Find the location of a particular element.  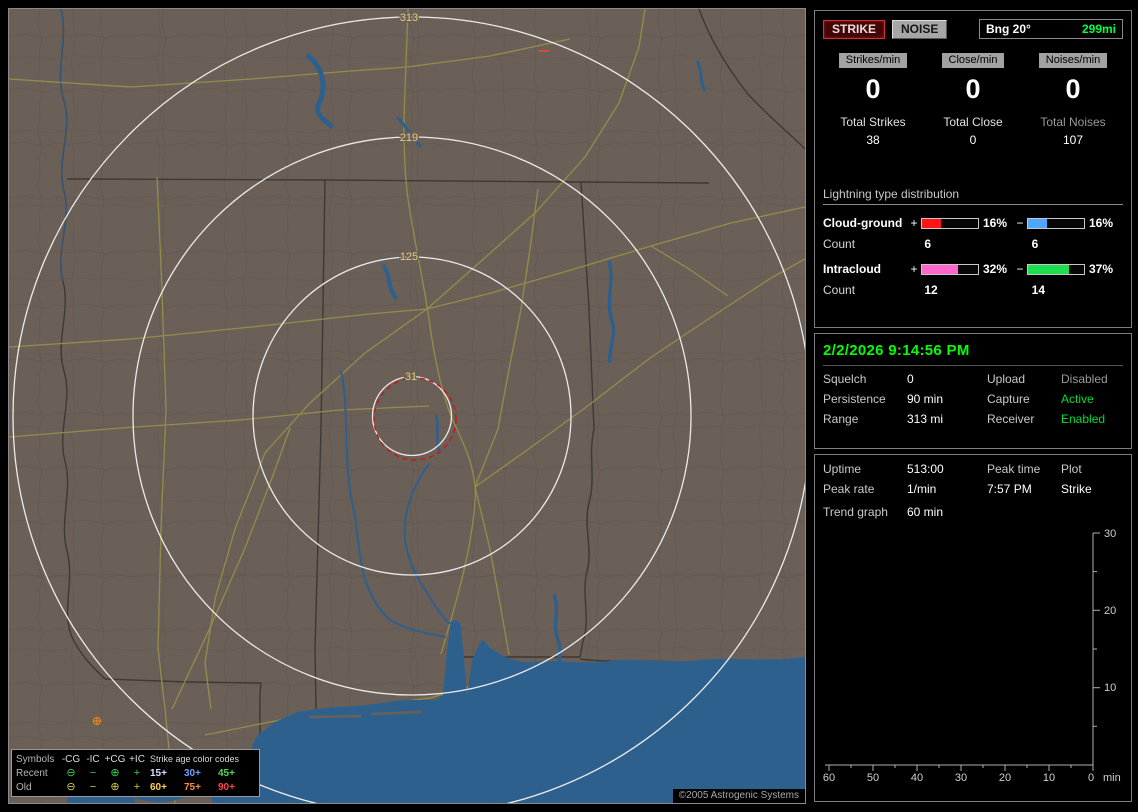

close-rate-column: Close/min 0 Total Close 0 is located at coordinates (973, 100).